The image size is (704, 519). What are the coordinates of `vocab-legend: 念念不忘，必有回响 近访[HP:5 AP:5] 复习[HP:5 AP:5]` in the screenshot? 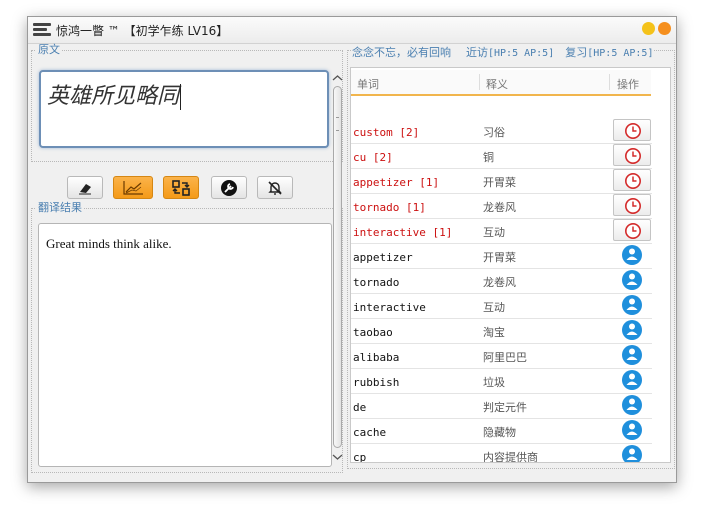 It's located at (503, 52).